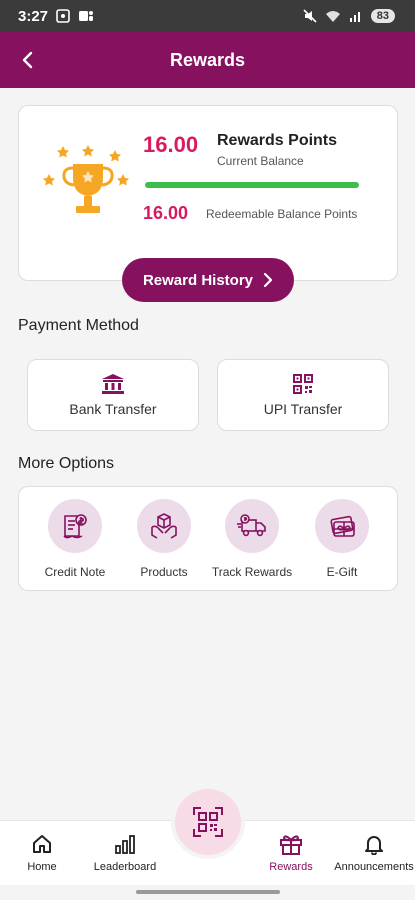 The width and height of the screenshot is (415, 900). Describe the element at coordinates (42, 867) in the screenshot. I see `nav-home-label: Home` at that location.